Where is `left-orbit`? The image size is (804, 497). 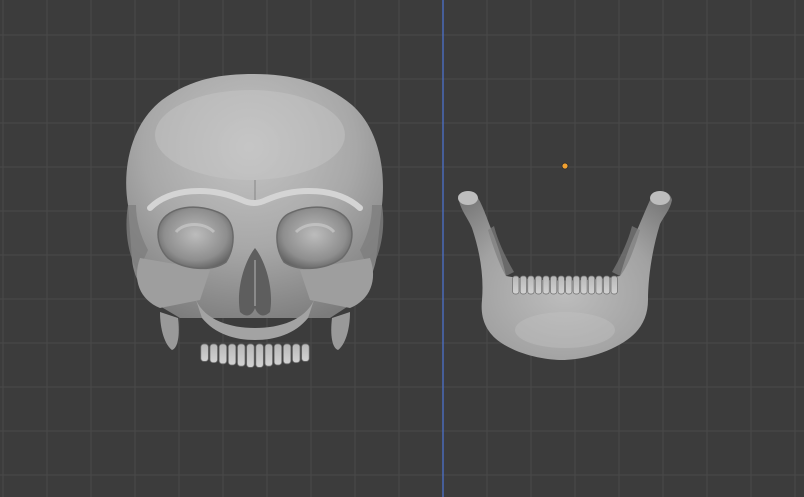
left-orbit is located at coordinates (195, 238).